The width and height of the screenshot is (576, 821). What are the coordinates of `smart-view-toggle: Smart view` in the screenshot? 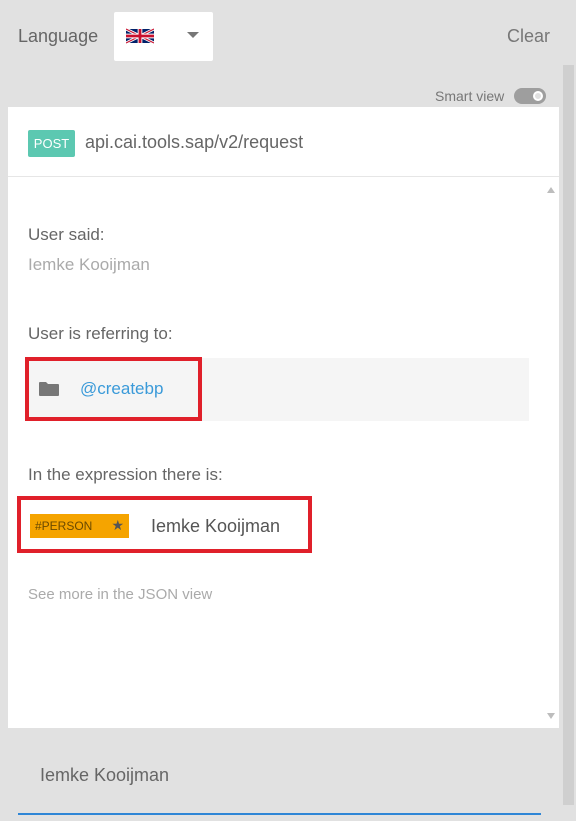 It's located at (491, 96).